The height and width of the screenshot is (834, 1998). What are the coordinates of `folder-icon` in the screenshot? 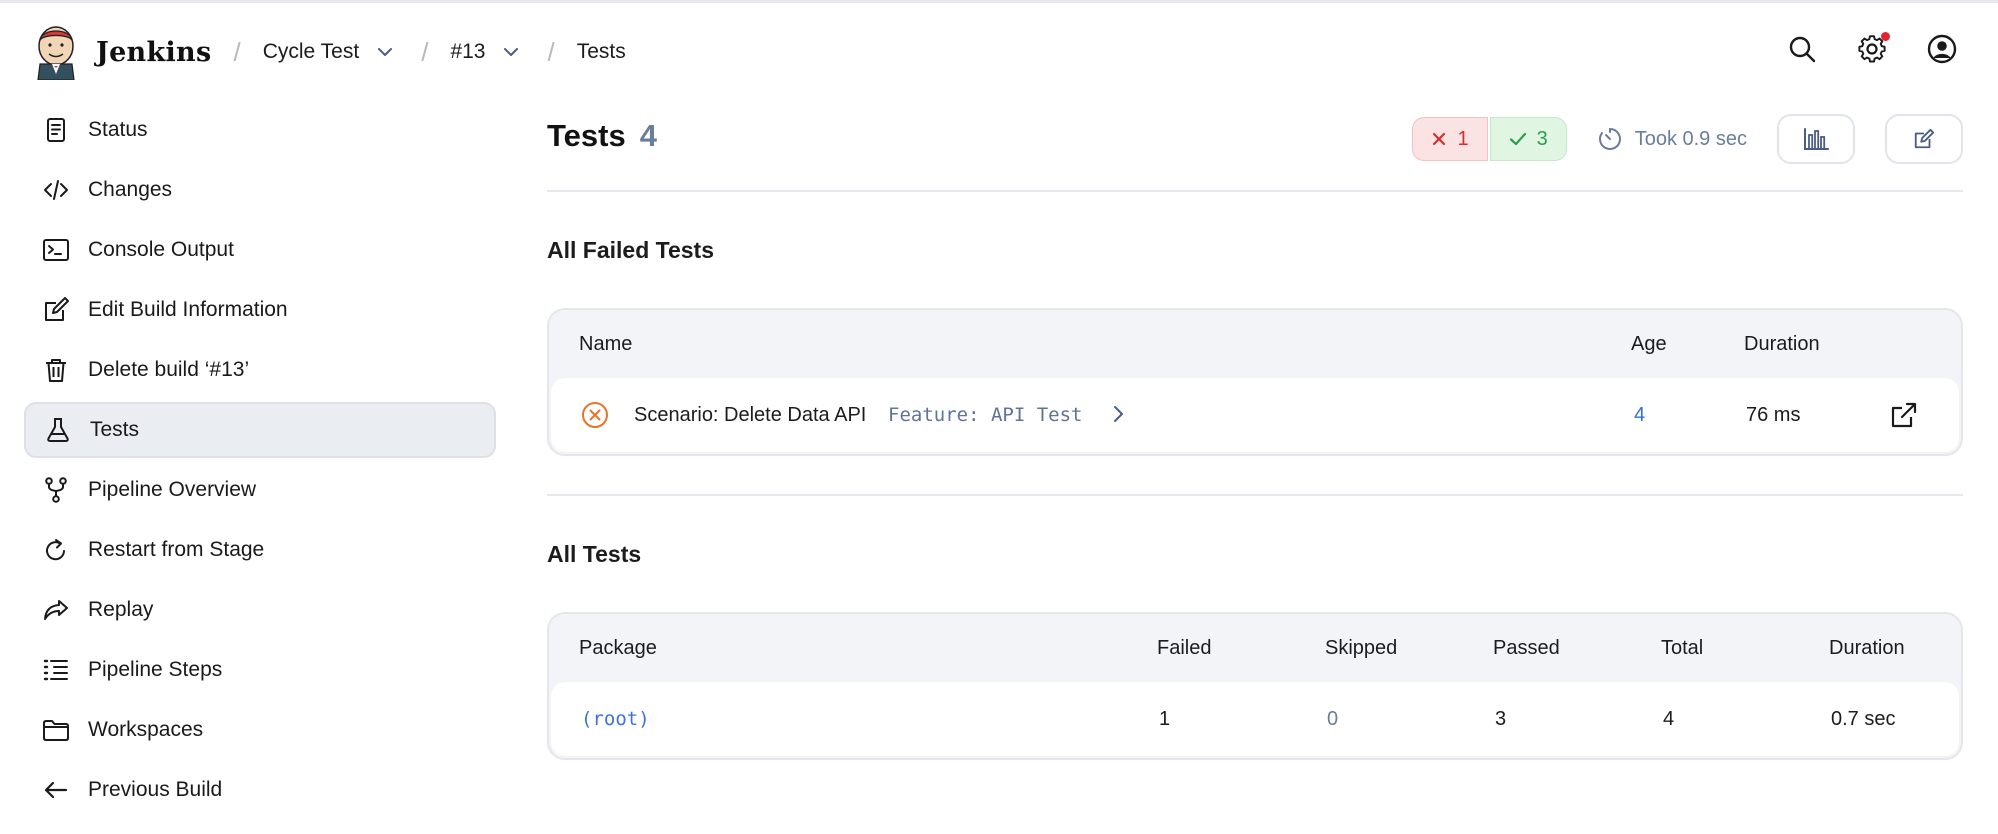 It's located at (56, 730).